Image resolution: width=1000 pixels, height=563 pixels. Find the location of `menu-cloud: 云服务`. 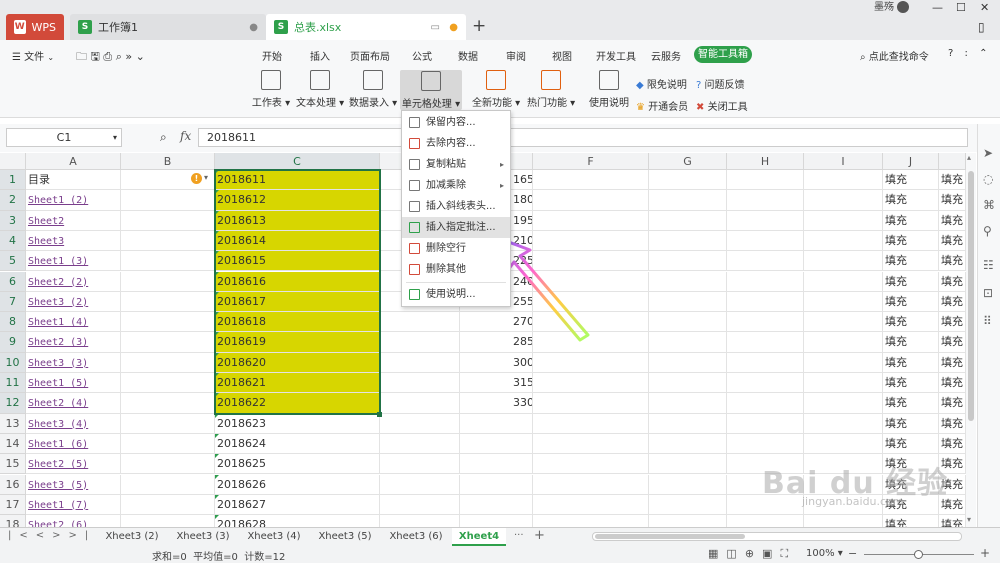

menu-cloud: 云服务 is located at coordinates (666, 55).